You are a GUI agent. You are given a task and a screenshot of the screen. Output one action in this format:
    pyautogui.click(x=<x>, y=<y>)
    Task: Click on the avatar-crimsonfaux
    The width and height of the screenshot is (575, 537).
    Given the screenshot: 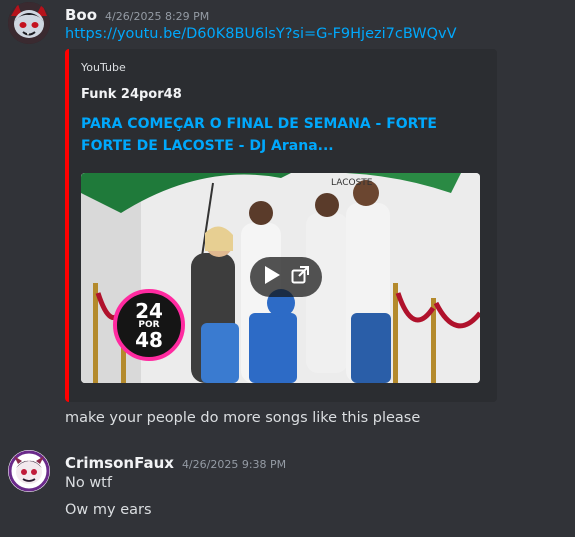 What is the action you would take?
    pyautogui.click(x=29, y=471)
    